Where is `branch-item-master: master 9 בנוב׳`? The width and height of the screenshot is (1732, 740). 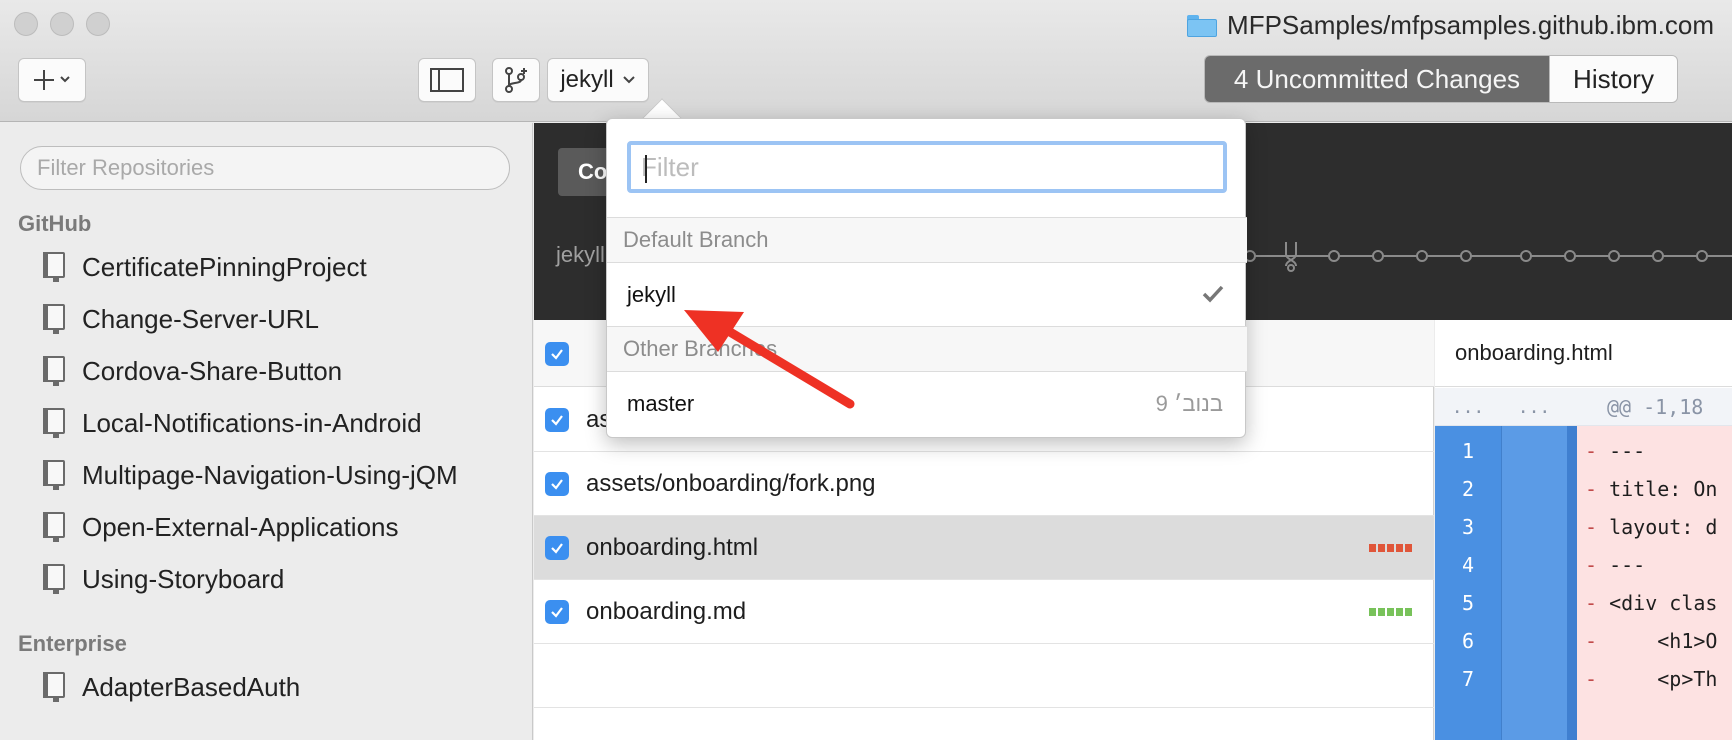 branch-item-master: master 9 בנוב׳ is located at coordinates (927, 404).